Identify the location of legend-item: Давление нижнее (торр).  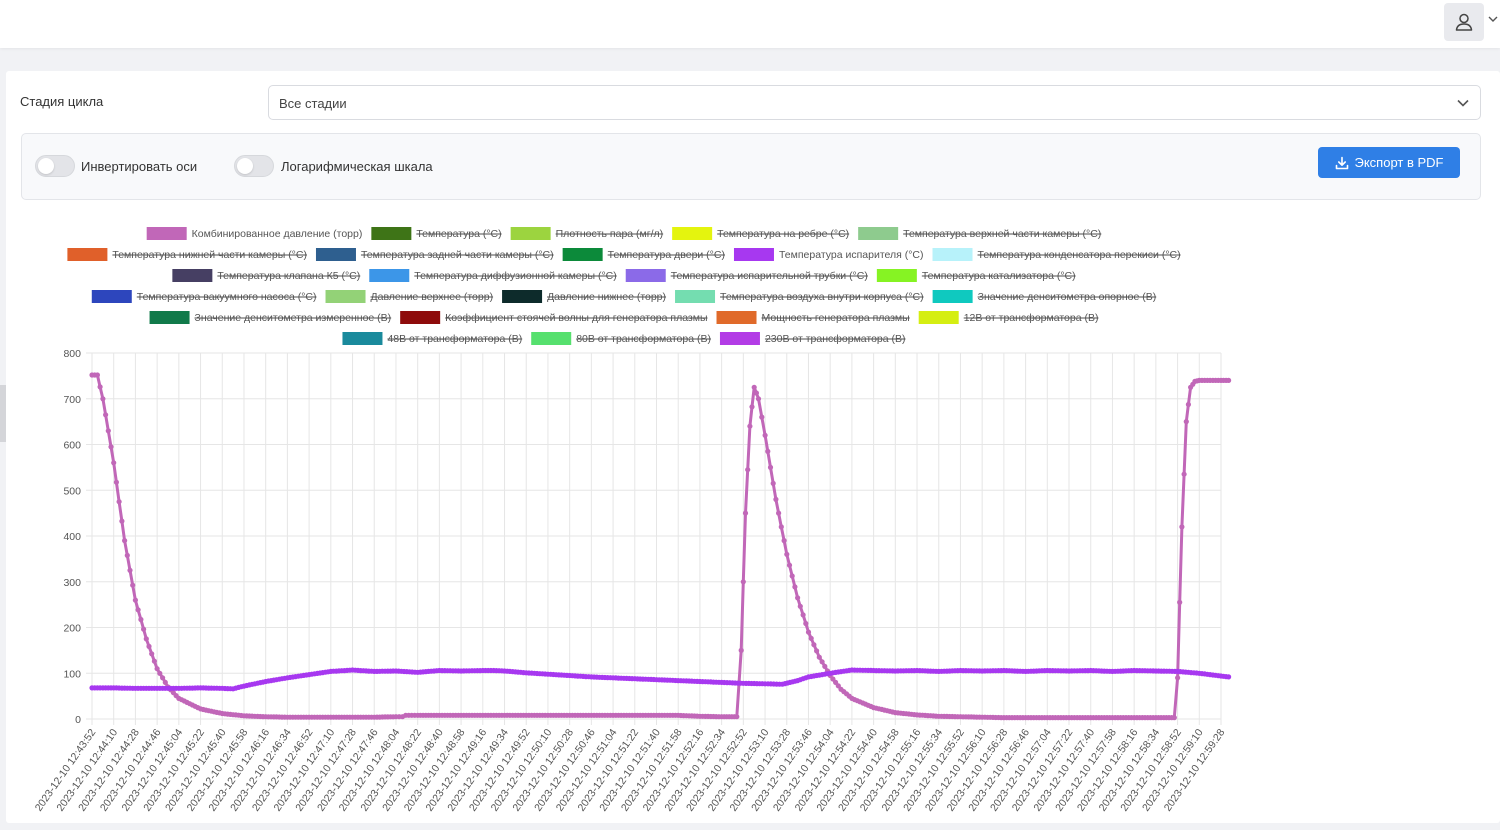
(584, 296).